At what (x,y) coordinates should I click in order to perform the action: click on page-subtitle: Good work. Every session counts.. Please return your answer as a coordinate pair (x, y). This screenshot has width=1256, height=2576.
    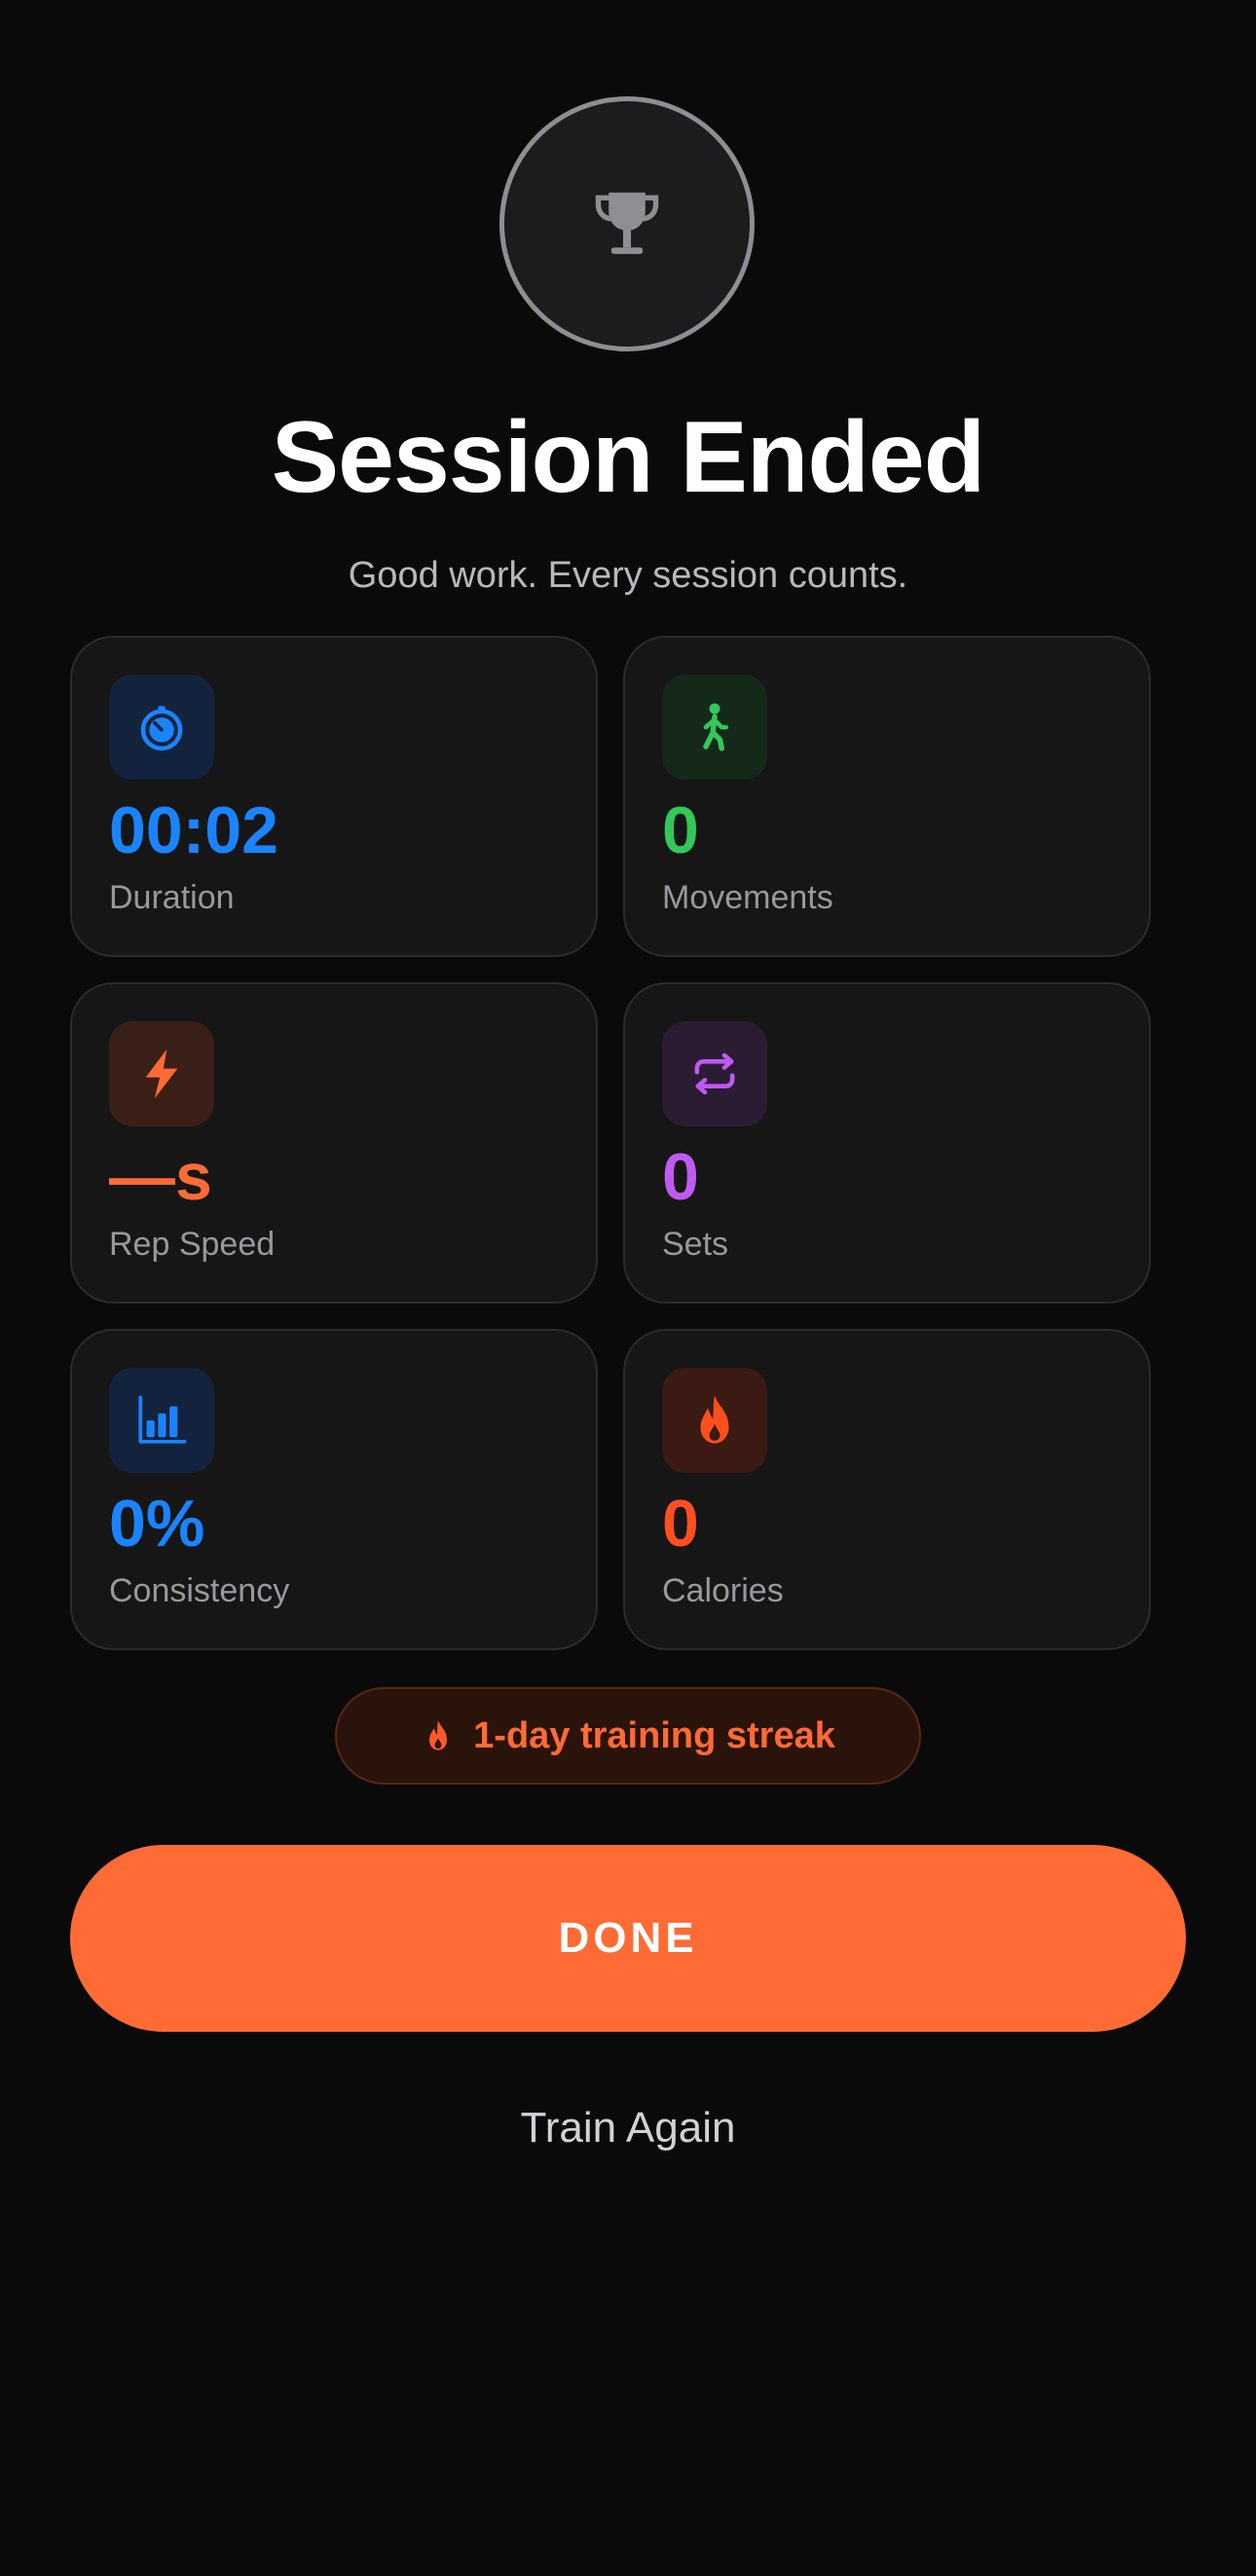
    Looking at the image, I should click on (628, 575).